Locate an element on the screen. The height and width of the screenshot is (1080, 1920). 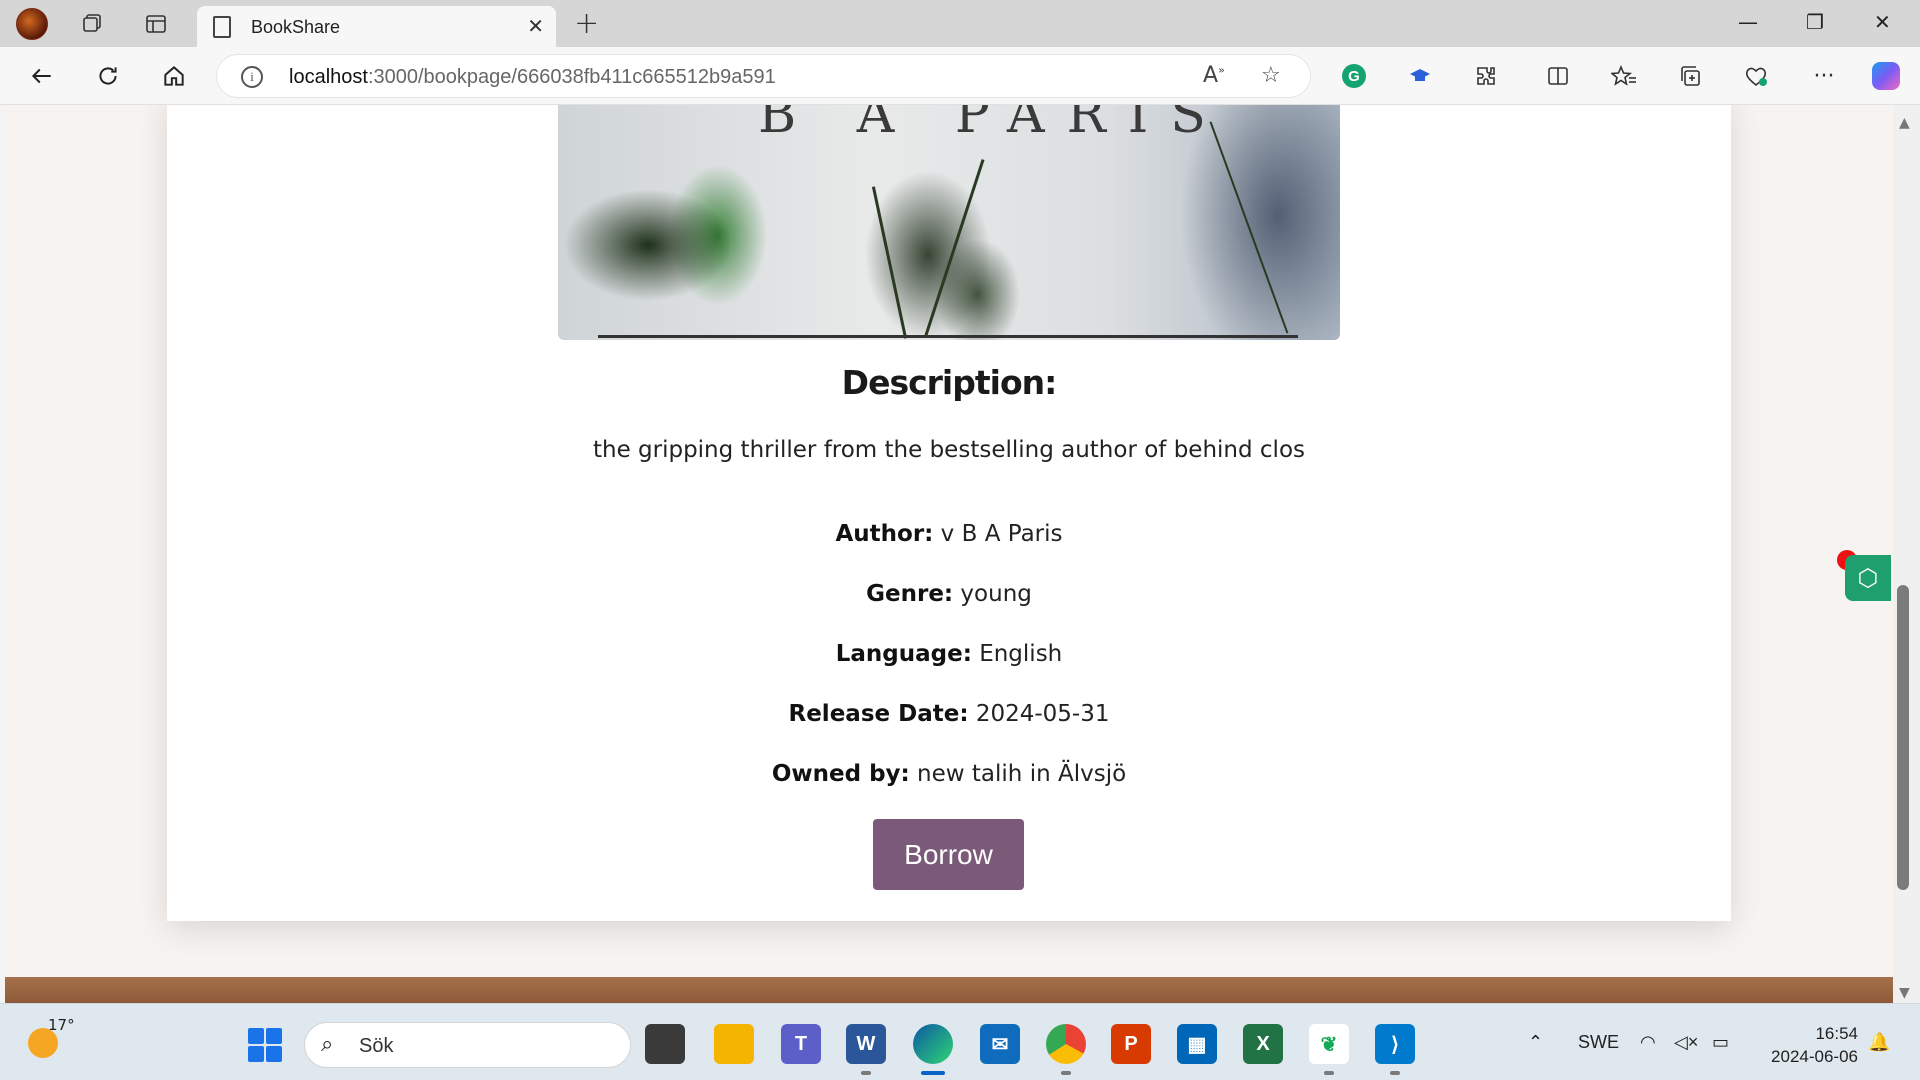
book-cover-image: B A PARIS is located at coordinates (949, 222).